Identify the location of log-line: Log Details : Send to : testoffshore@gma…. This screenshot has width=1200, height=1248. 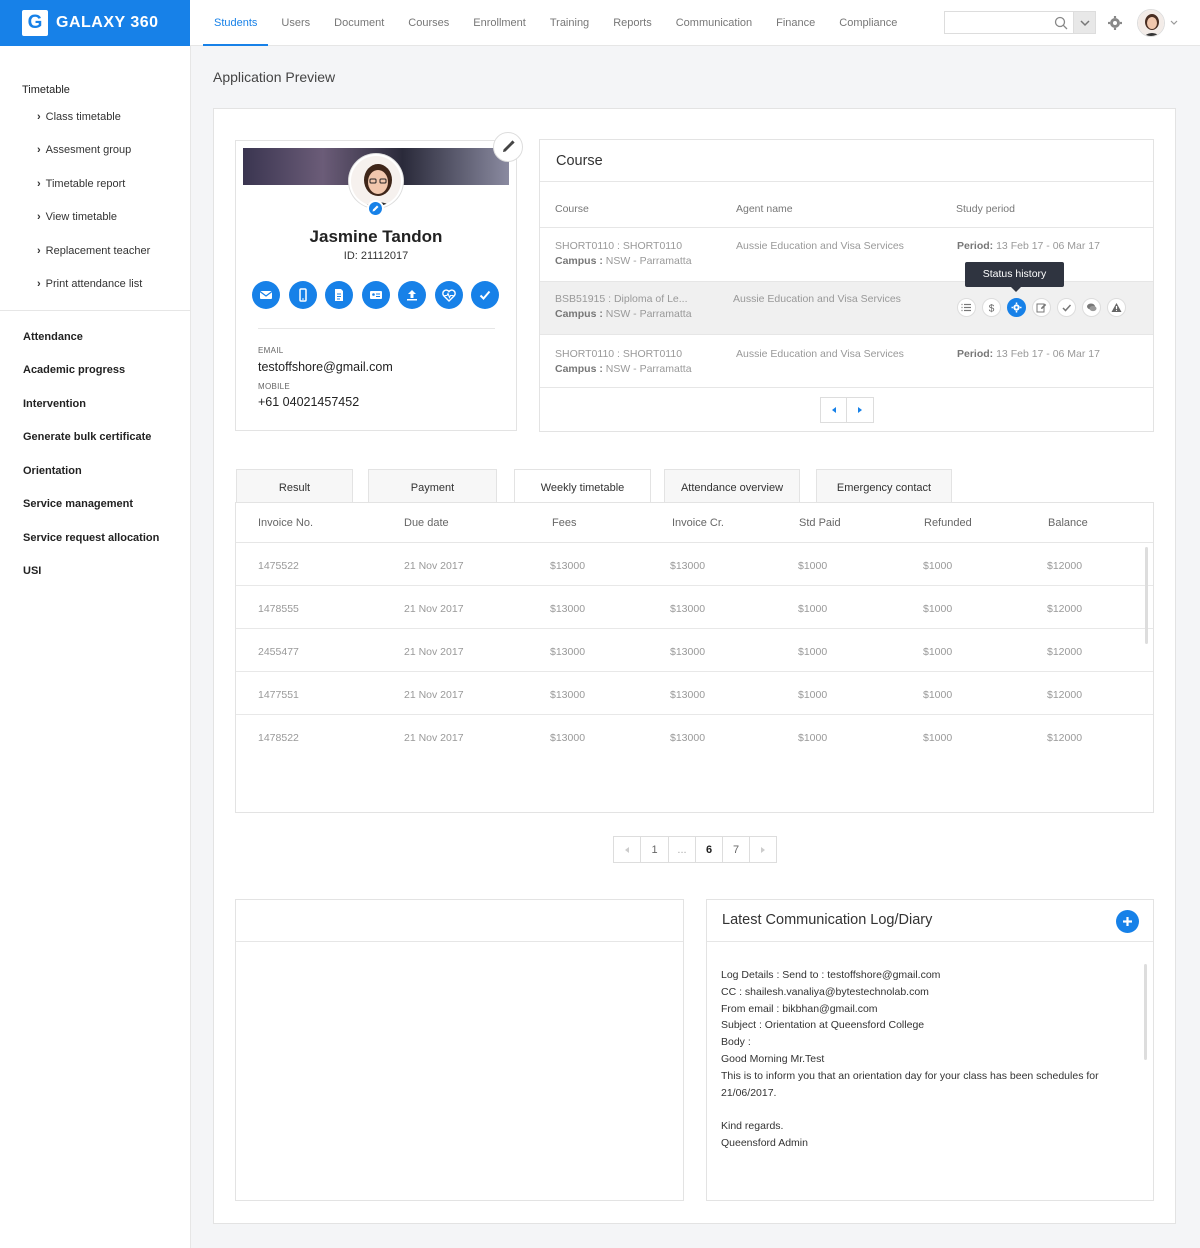
(831, 975).